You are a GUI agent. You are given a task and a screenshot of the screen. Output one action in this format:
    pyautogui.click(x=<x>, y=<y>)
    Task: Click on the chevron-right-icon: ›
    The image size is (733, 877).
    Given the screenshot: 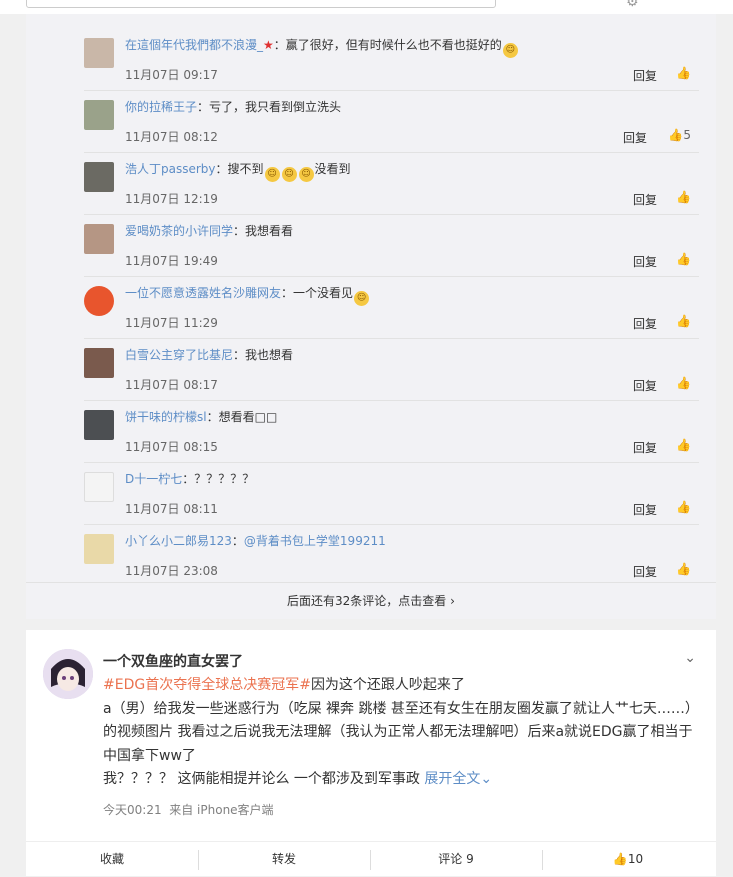 What is the action you would take?
    pyautogui.click(x=452, y=601)
    